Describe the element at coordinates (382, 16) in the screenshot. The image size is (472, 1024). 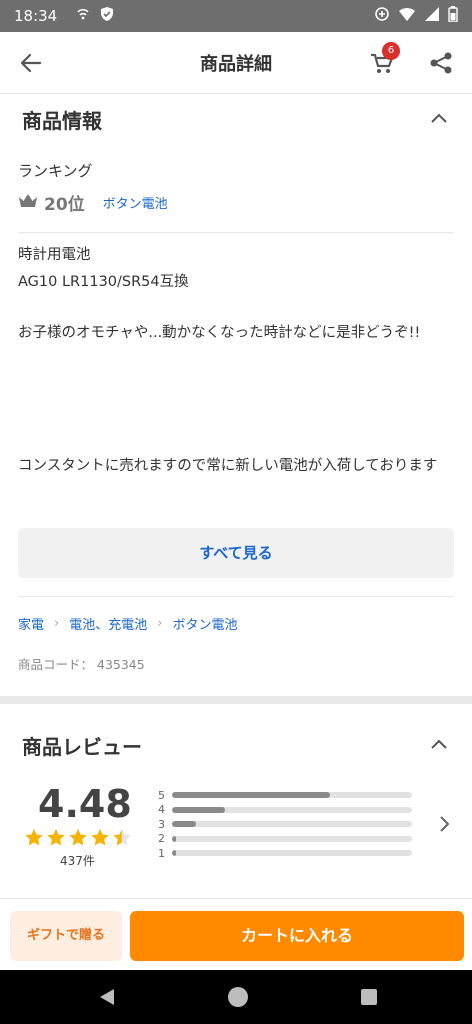
I see `data-saver-icon` at that location.